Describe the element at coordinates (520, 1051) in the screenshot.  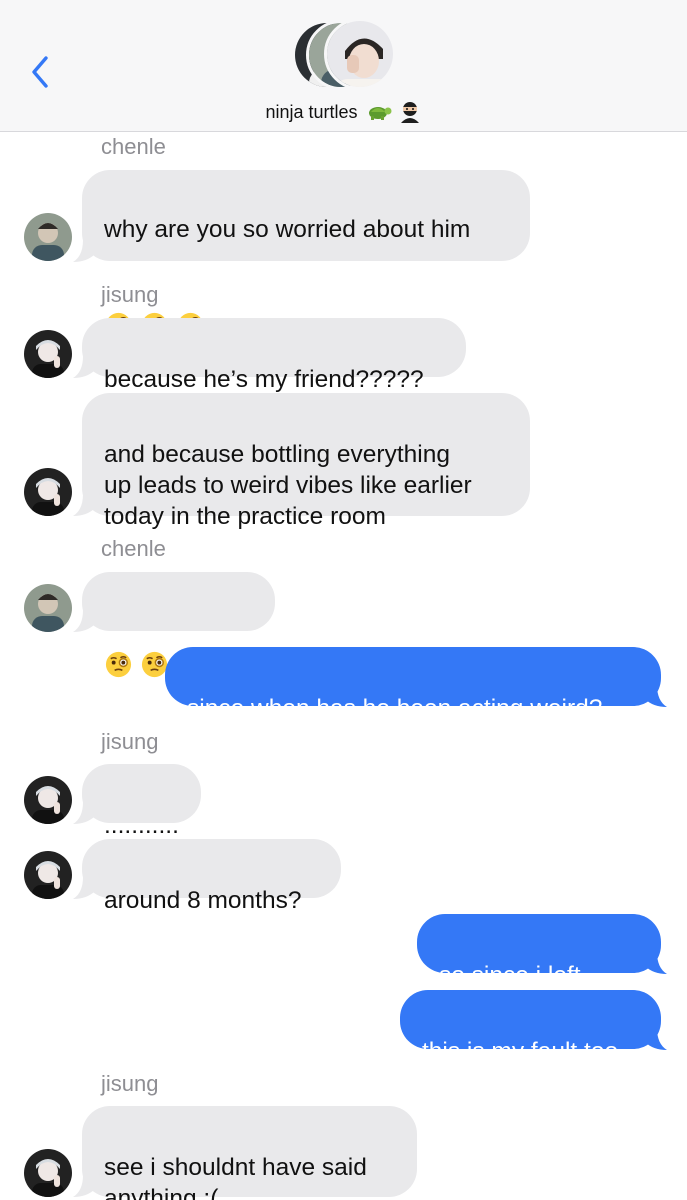
I see `message-text: this is my fault too` at that location.